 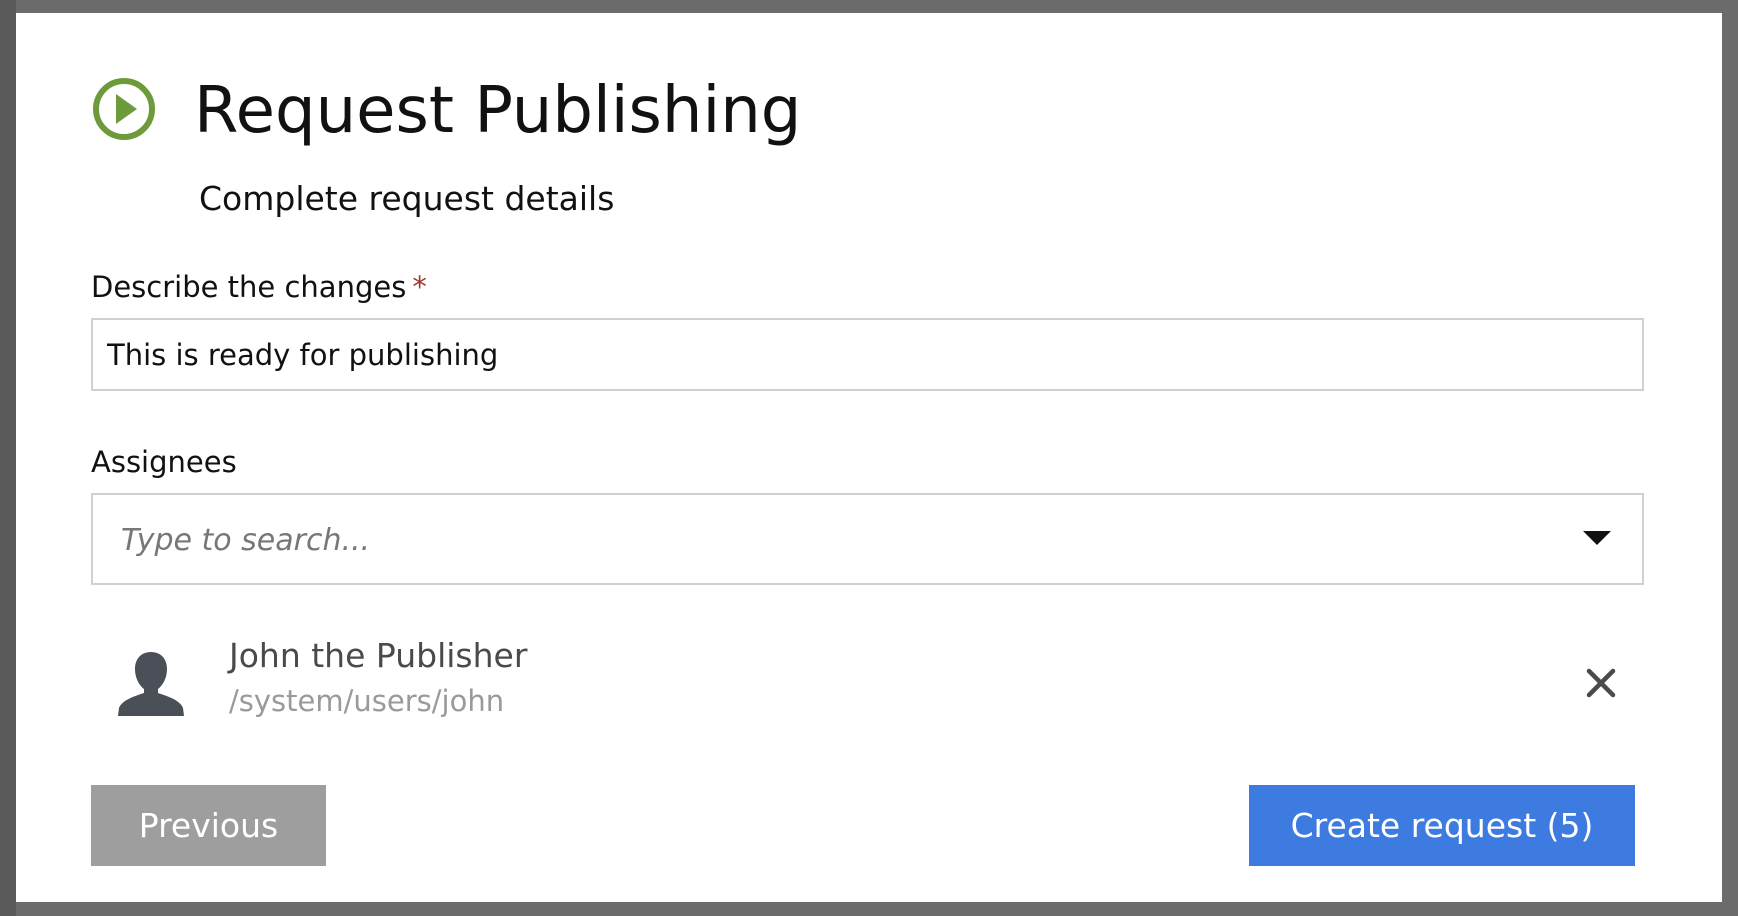 I want to click on assignee-list-item: John the Publisher /system/users/john, so click(x=867, y=678).